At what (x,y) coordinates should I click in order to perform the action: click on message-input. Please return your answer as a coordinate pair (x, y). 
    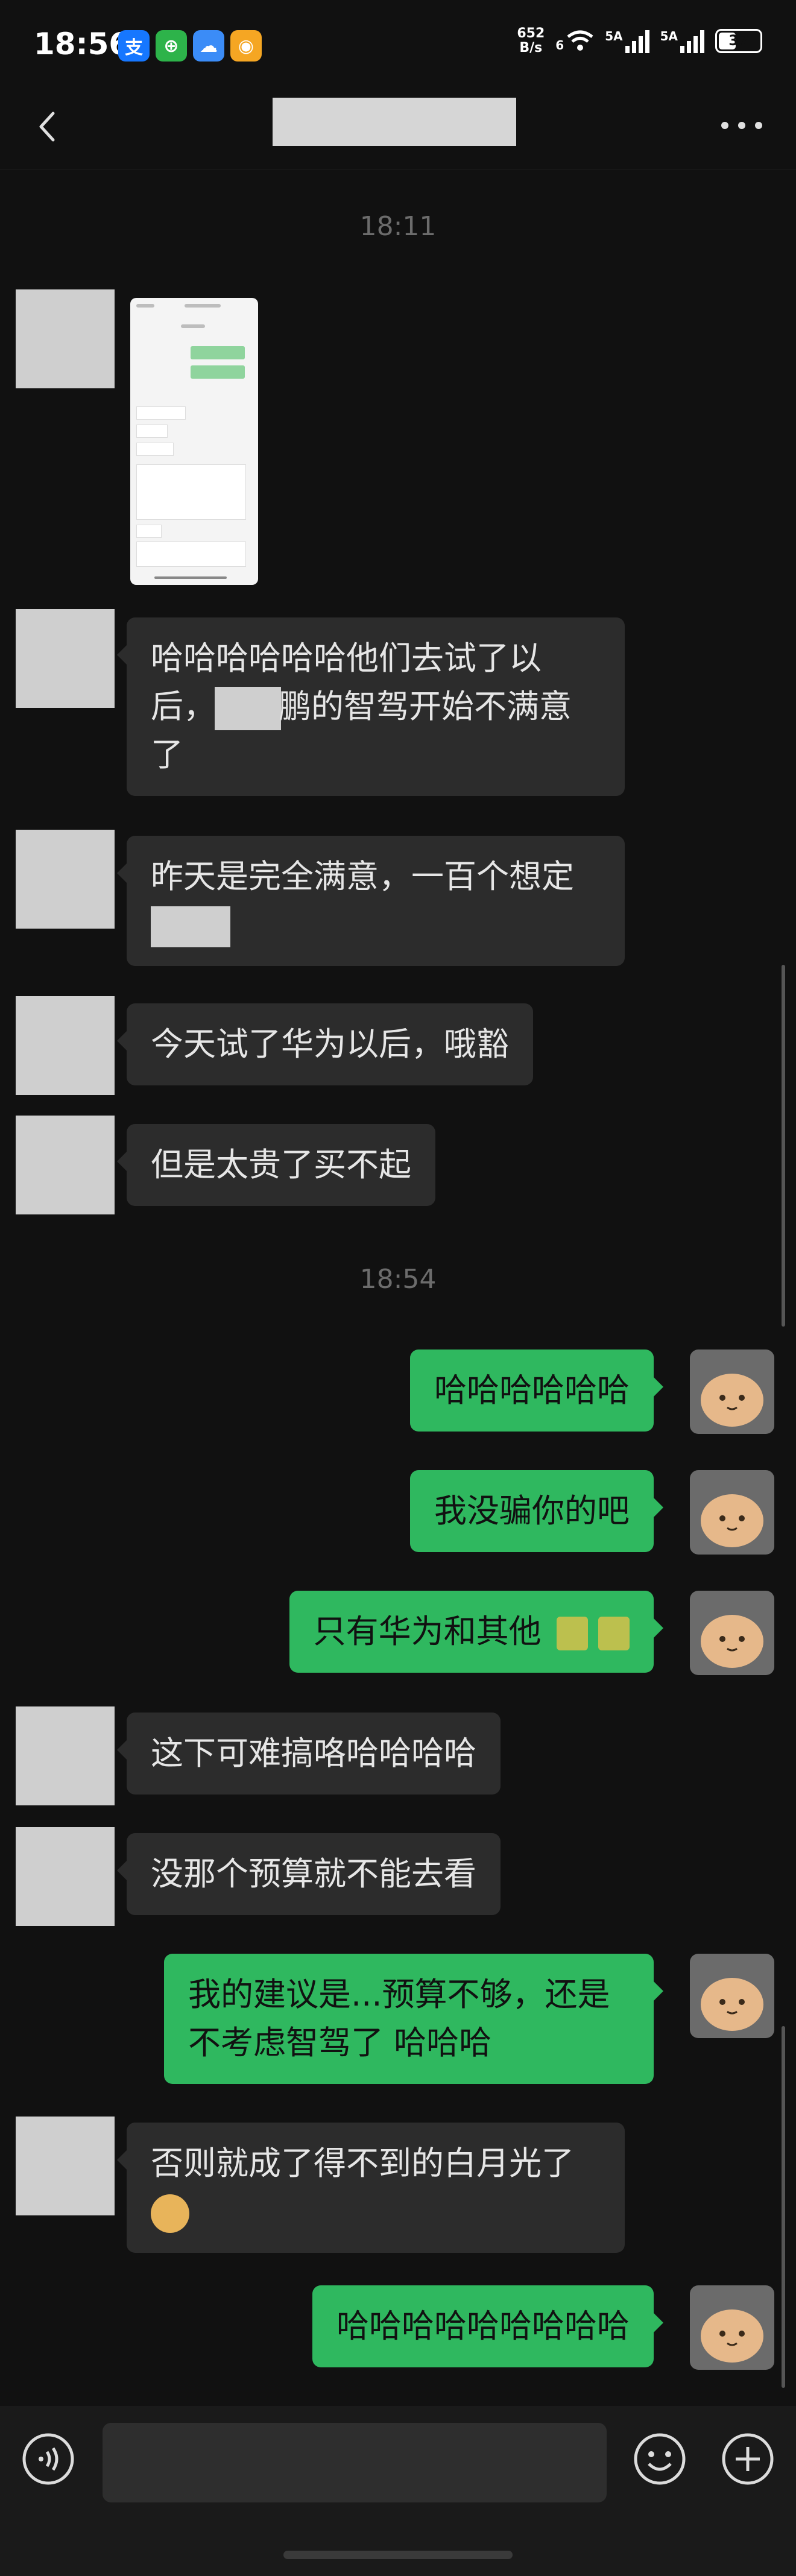
    Looking at the image, I should click on (355, 2462).